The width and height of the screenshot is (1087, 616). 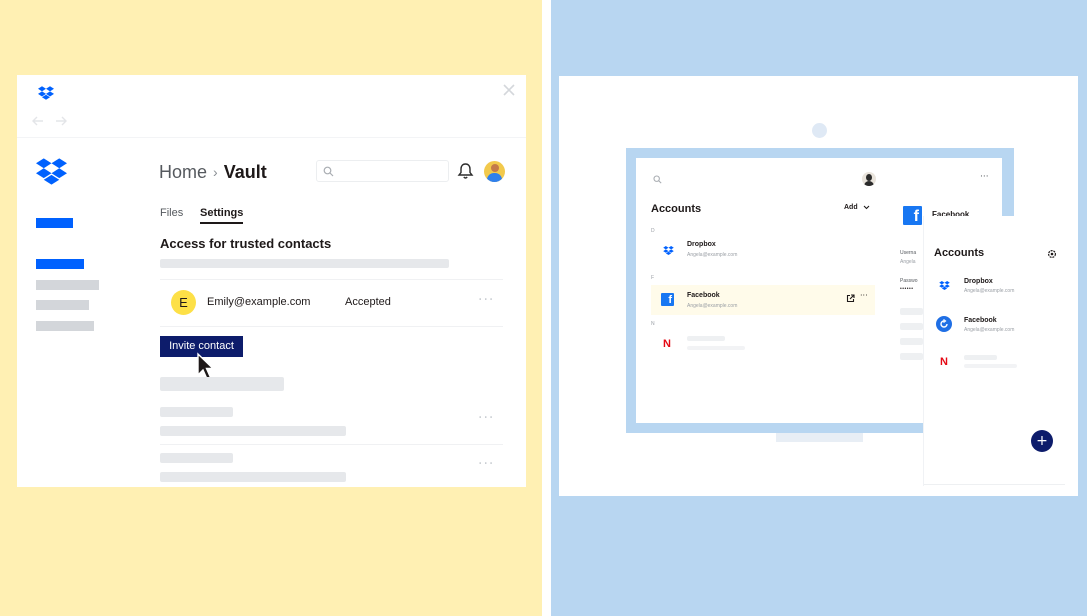 I want to click on add-button: Add, so click(x=857, y=207).